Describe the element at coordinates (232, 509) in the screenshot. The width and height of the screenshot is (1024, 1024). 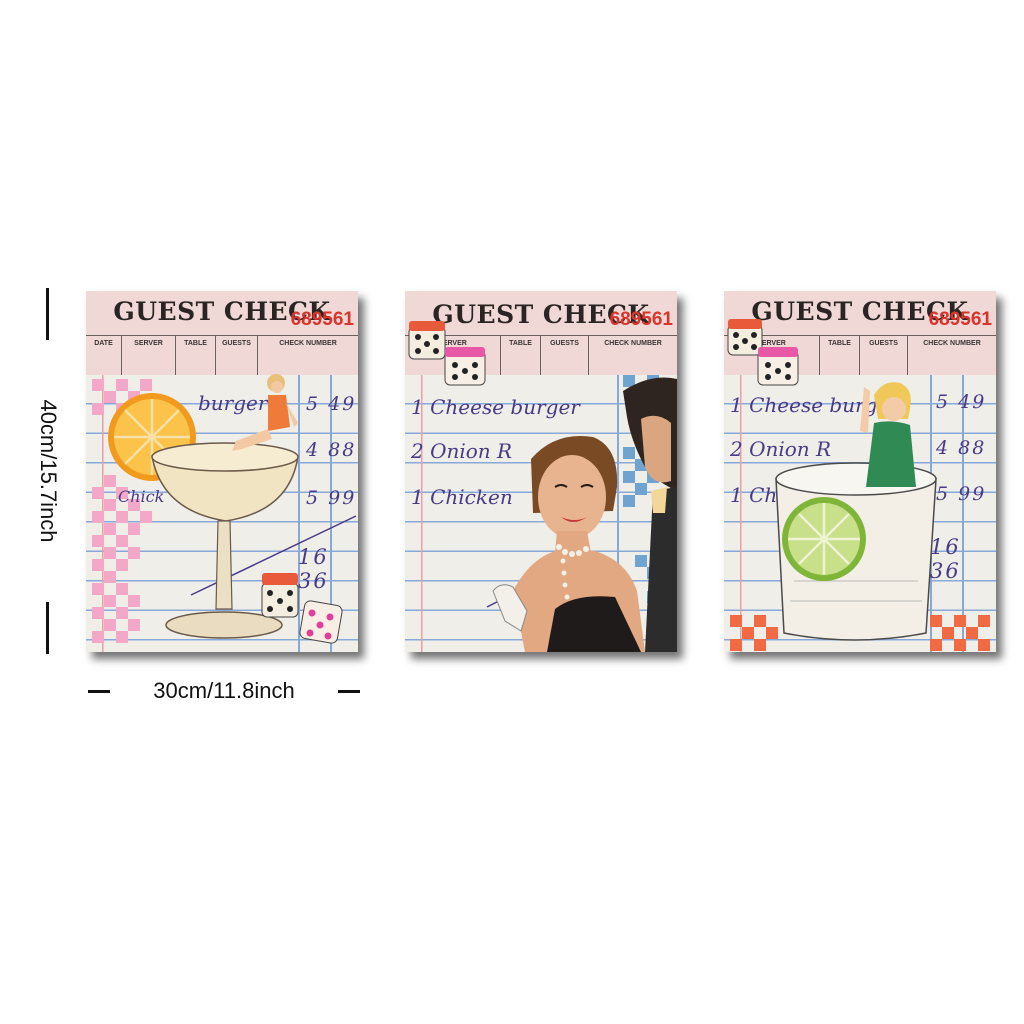
I see `cocktail-illustration` at that location.